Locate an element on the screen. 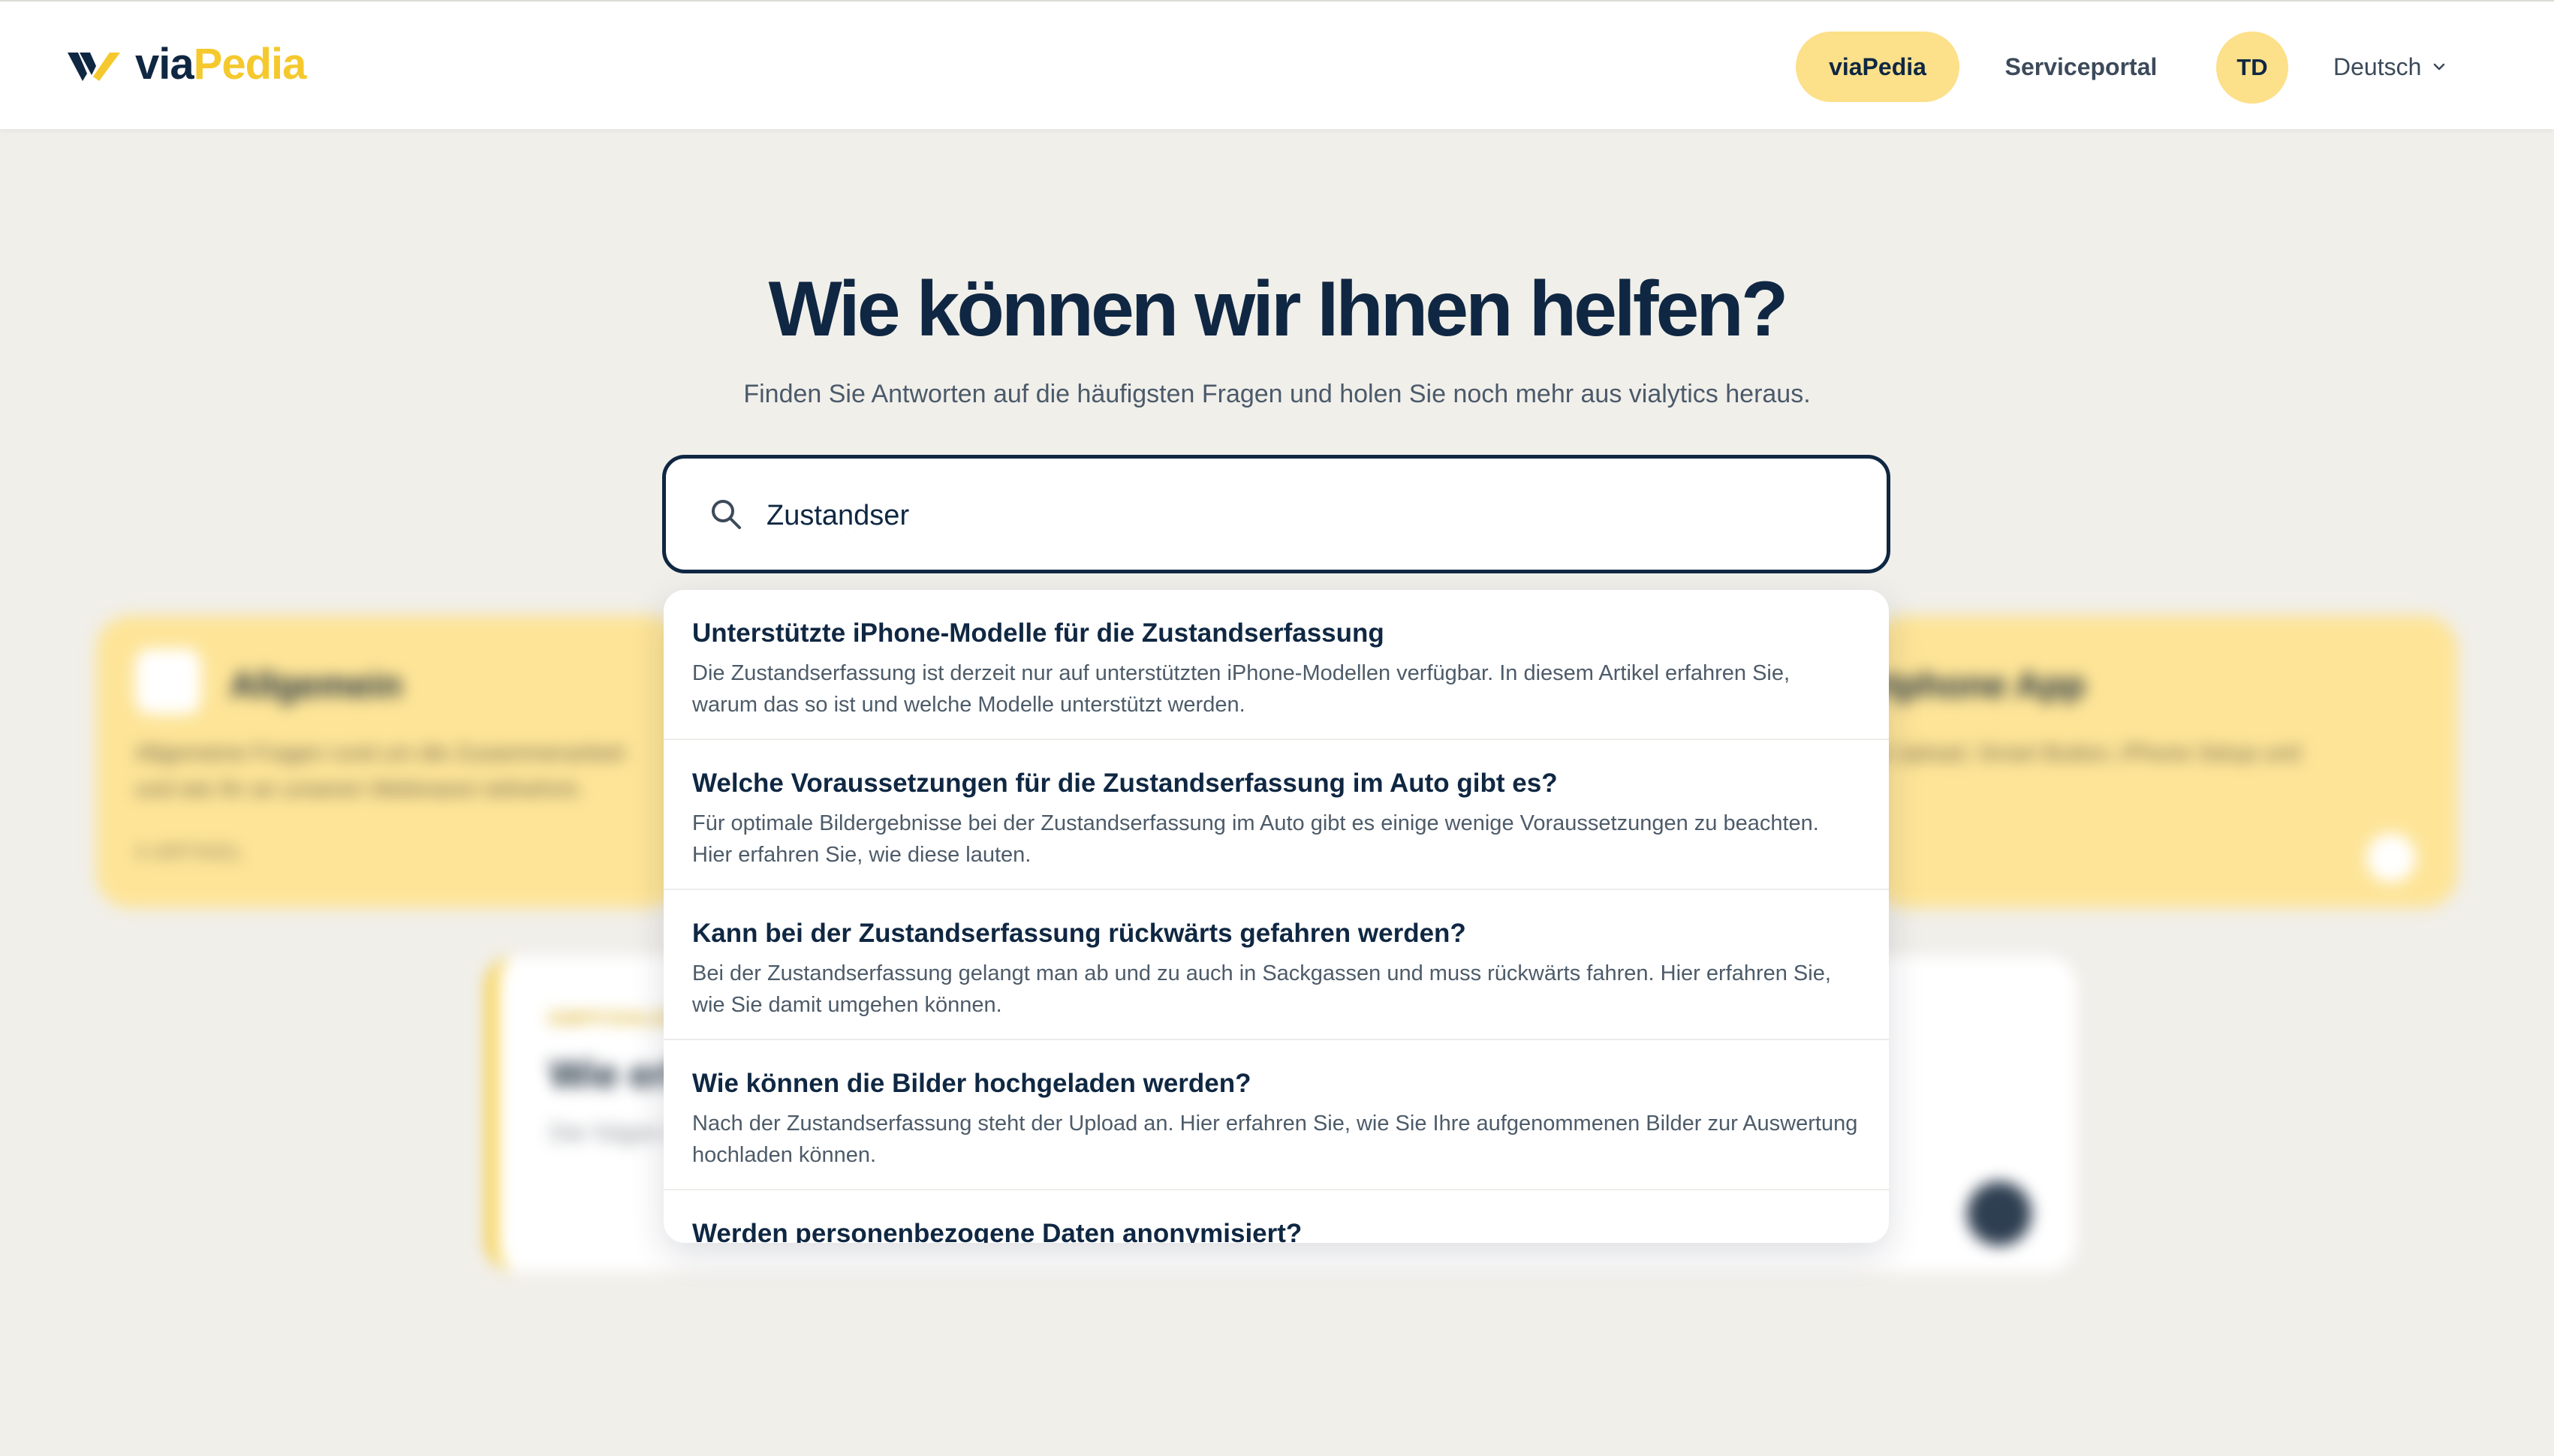  viapedia-logo: viaPedia is located at coordinates (187, 64).